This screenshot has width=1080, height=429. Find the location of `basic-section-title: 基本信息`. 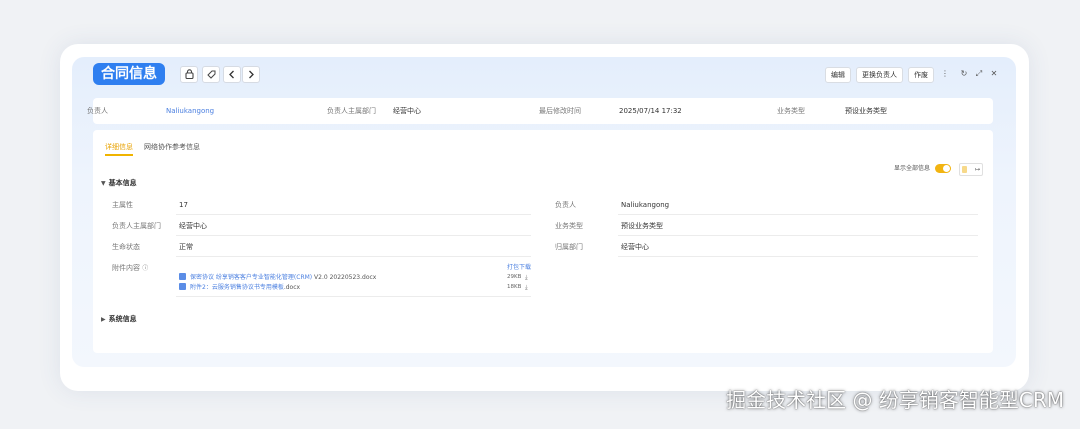

basic-section-title: 基本信息 is located at coordinates (122, 183).